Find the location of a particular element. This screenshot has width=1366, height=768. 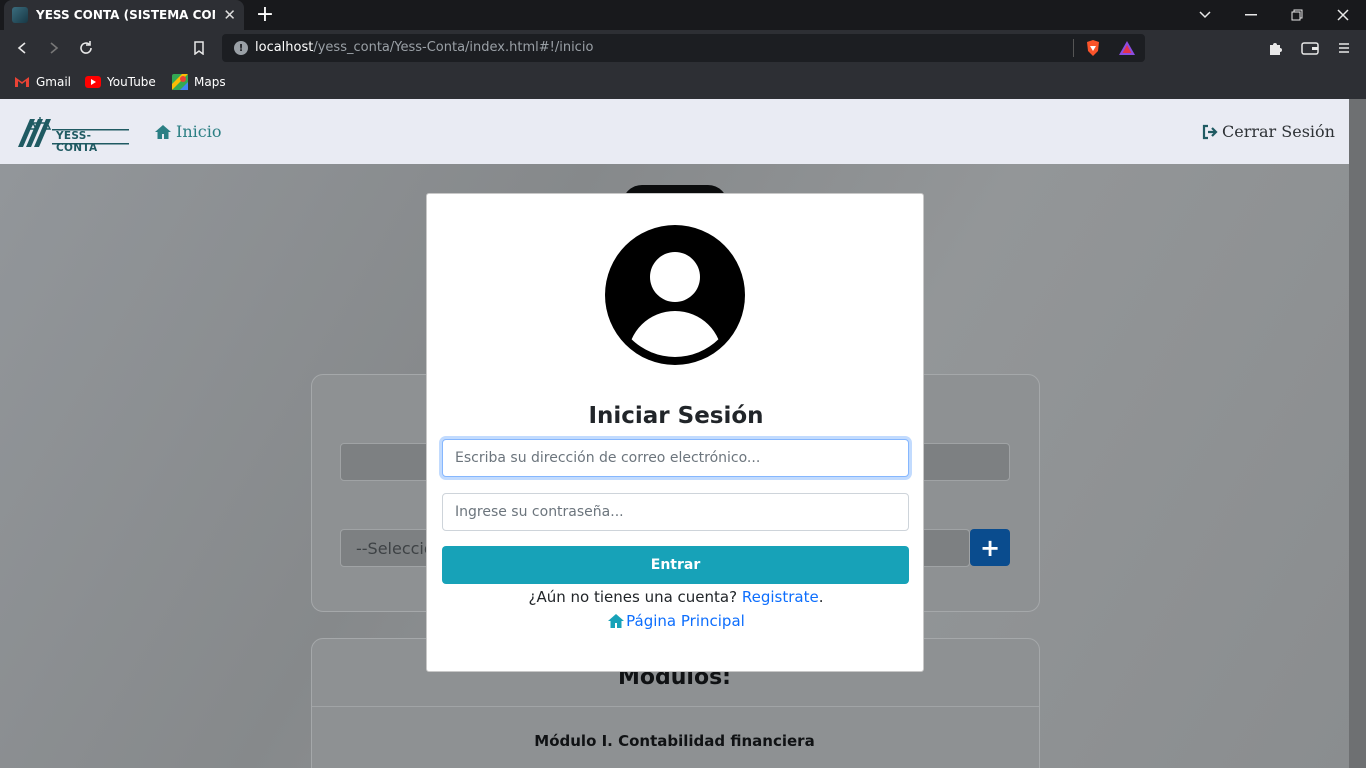

tab-title: YESS CONTA (SISTEMA CONTABL is located at coordinates (125, 15).